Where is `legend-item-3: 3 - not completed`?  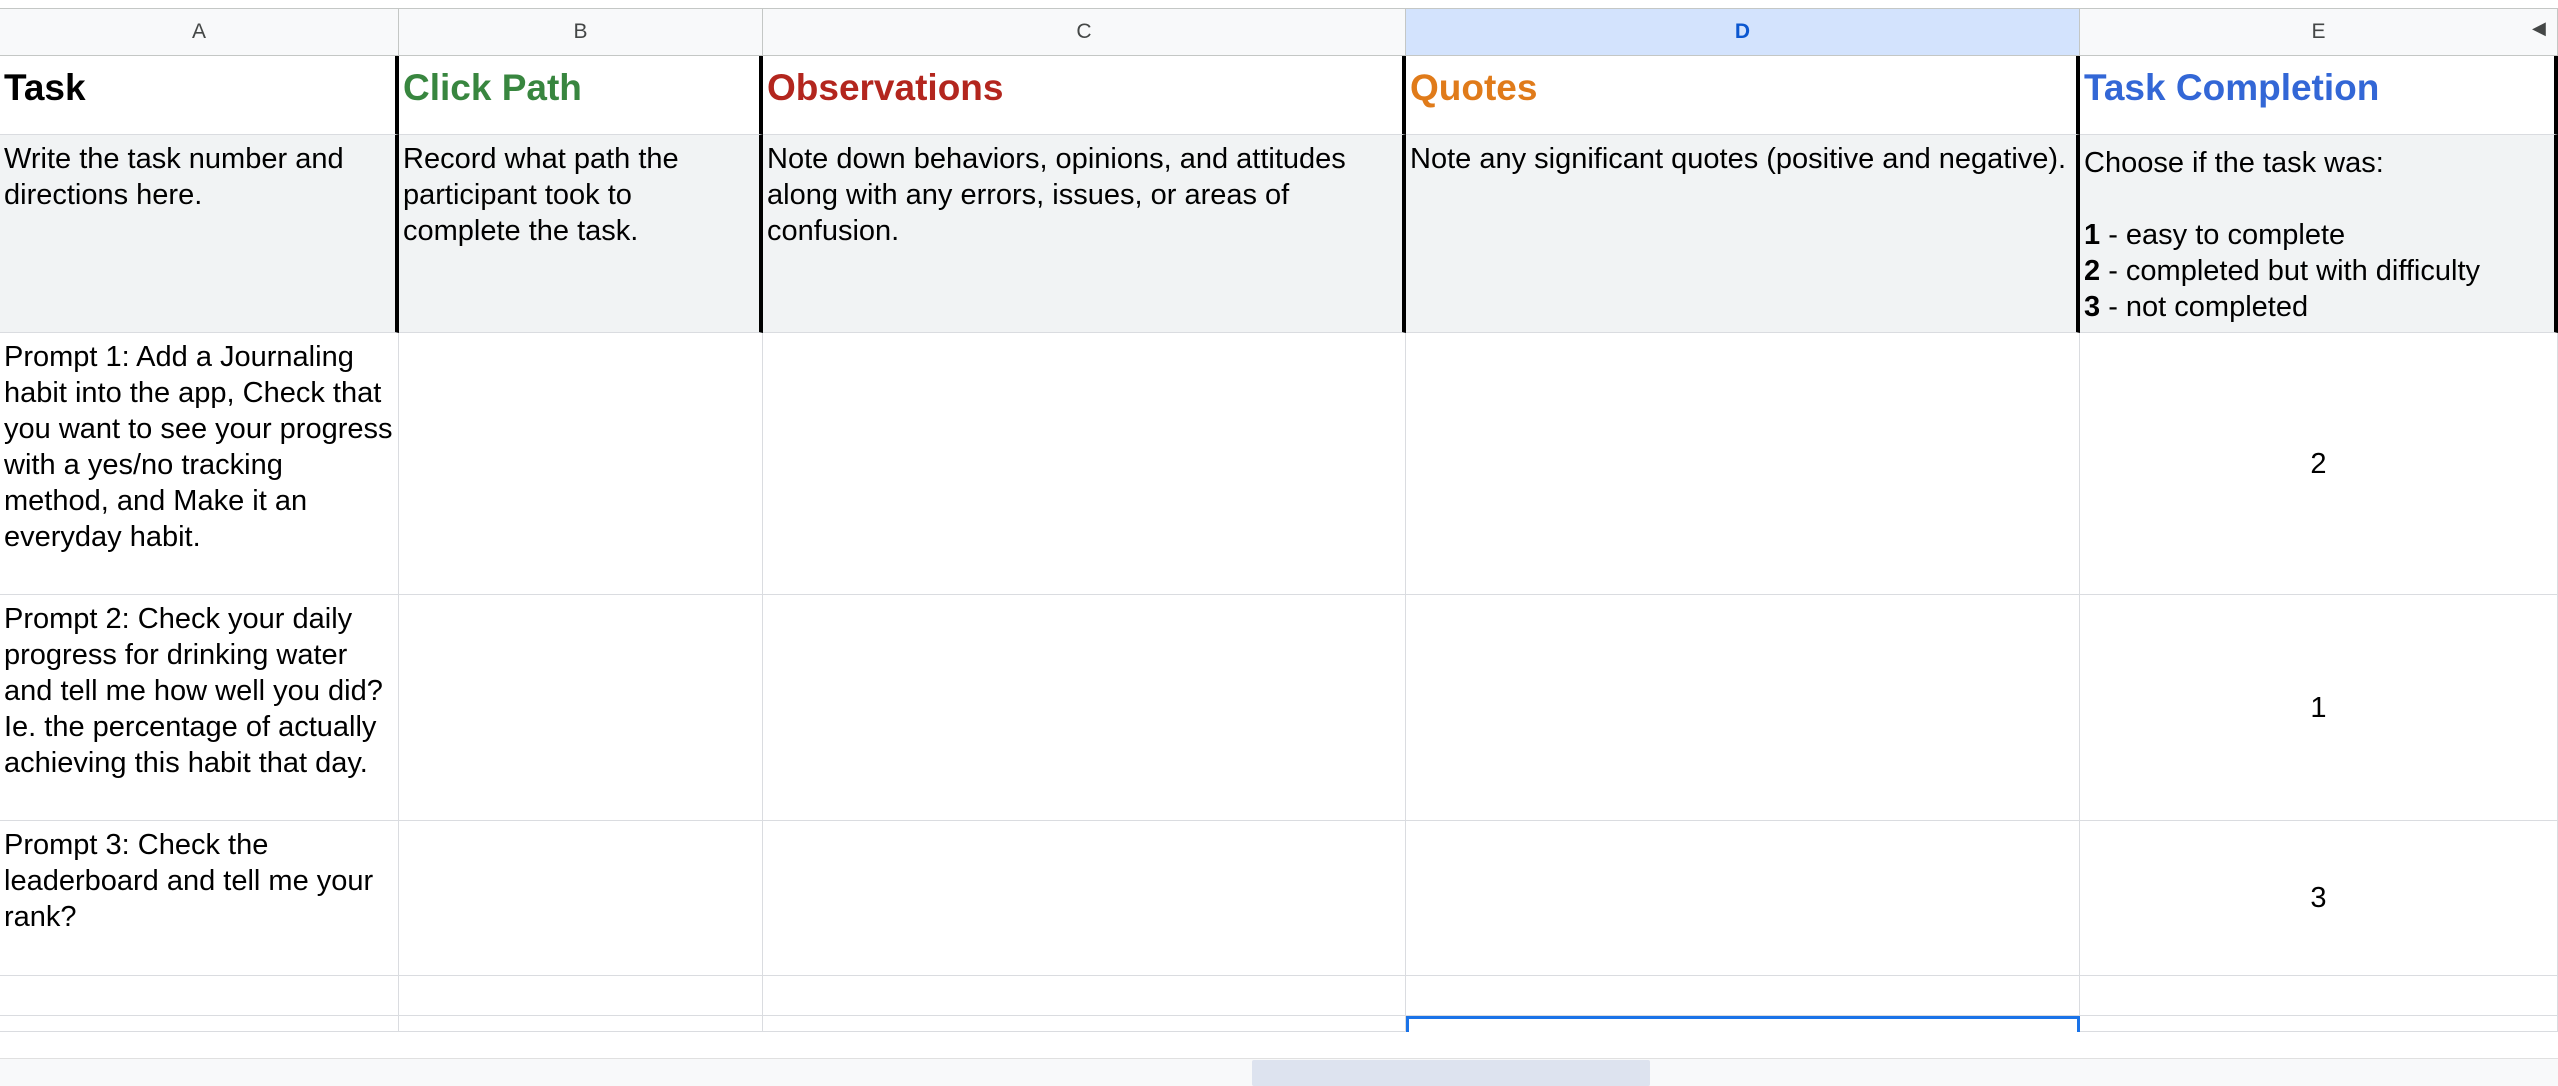
legend-item-3: 3 - not completed is located at coordinates (2196, 307).